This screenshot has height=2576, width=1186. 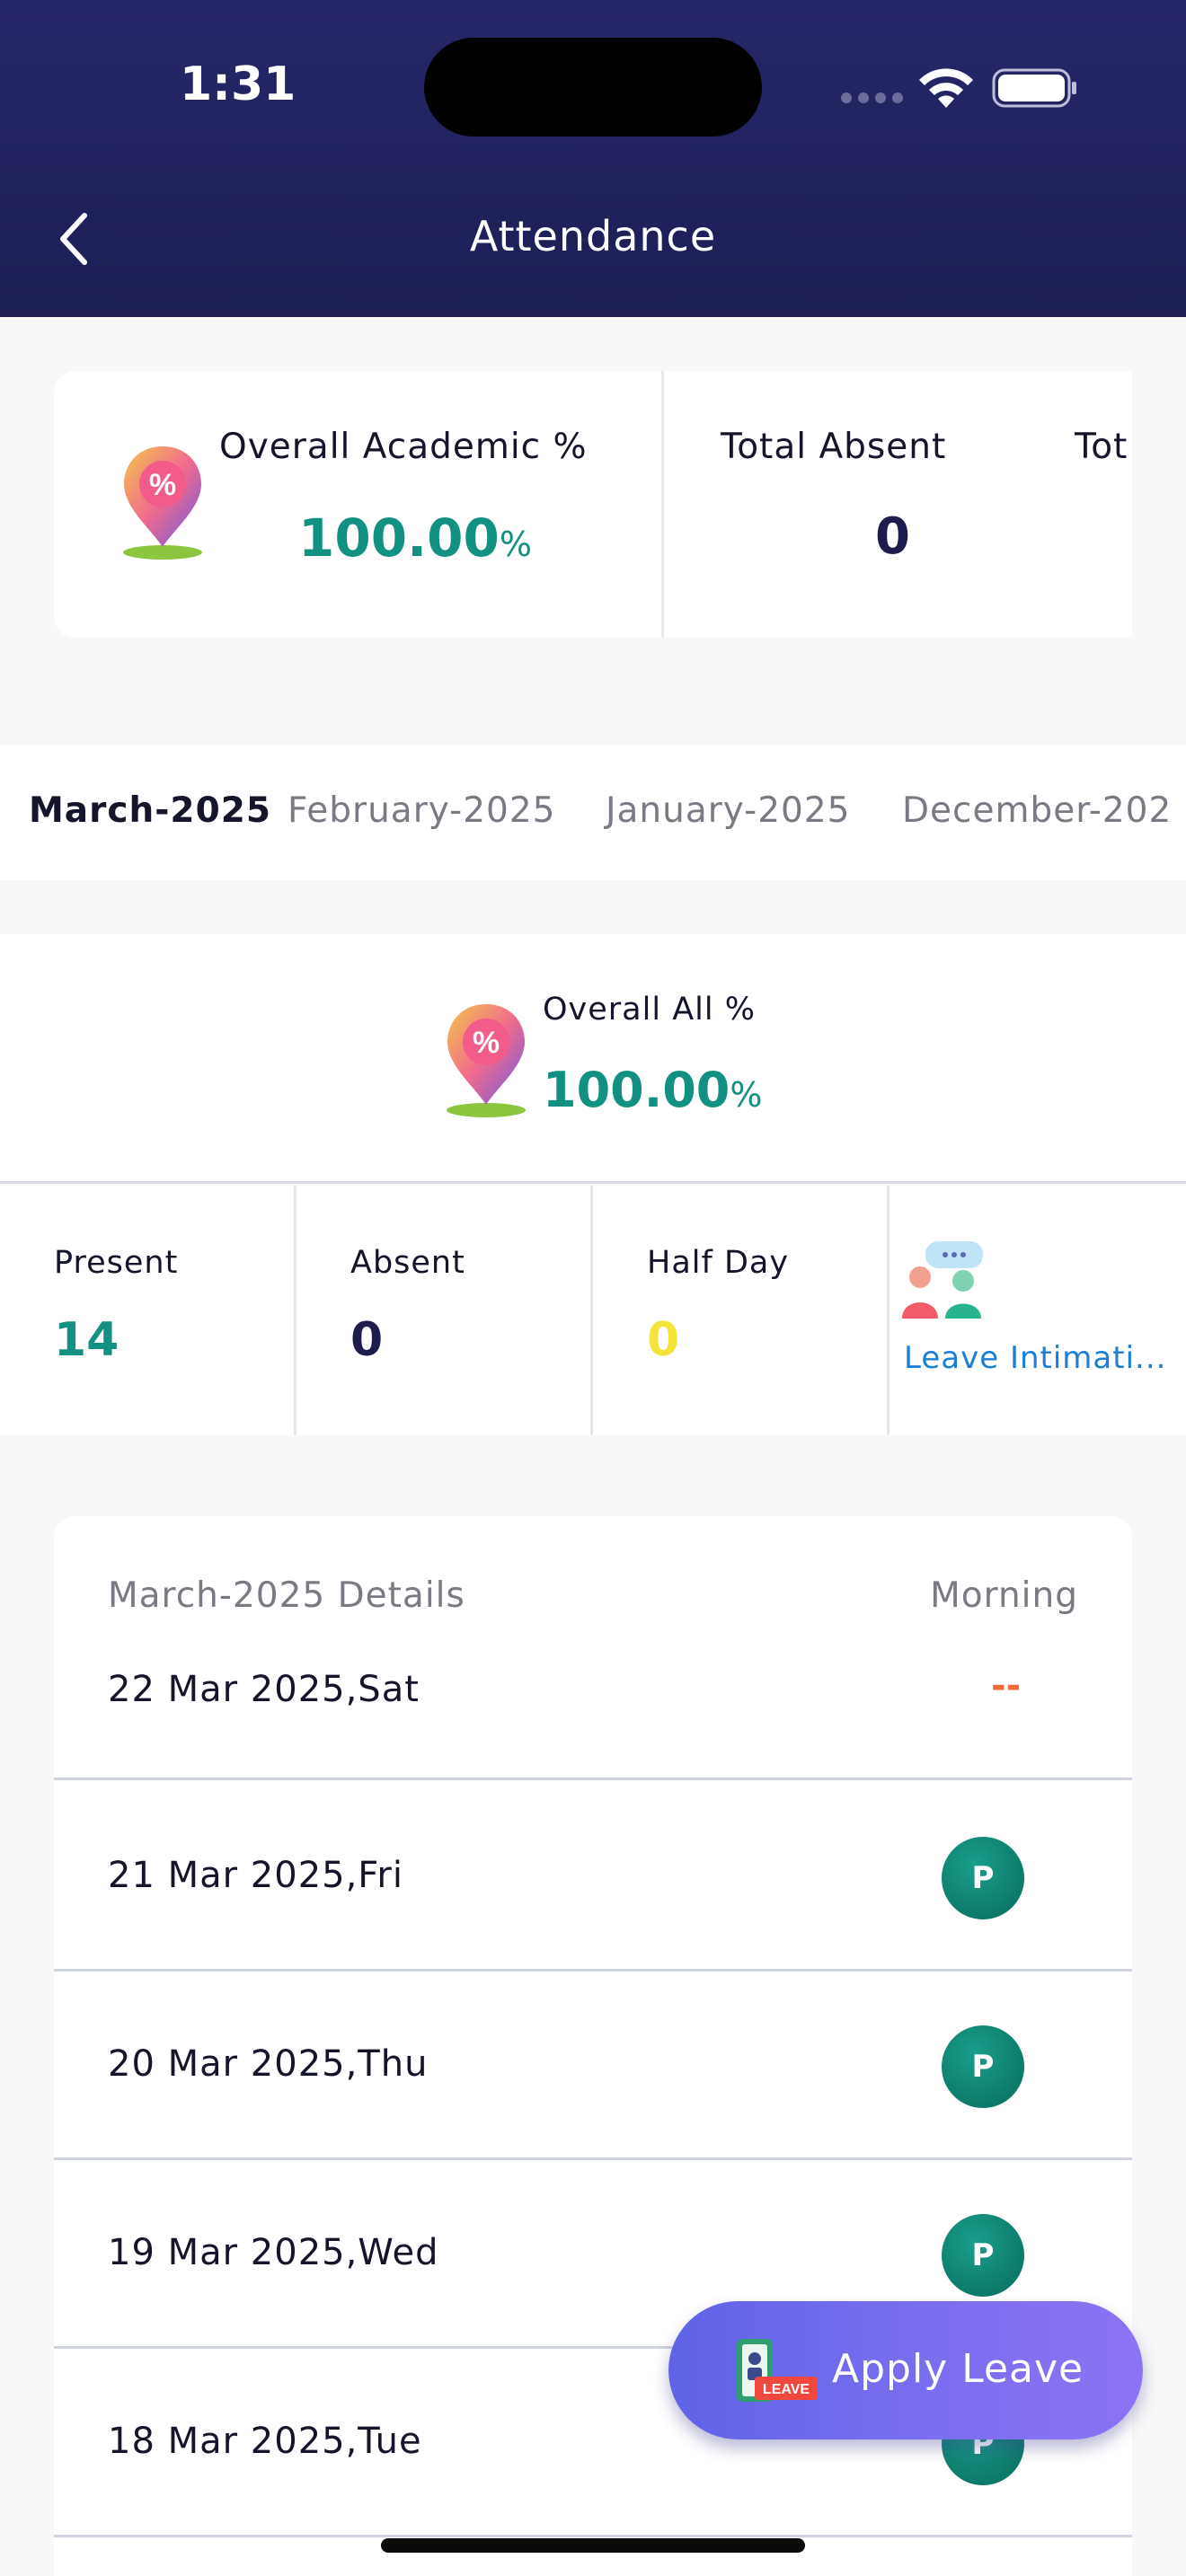 What do you see at coordinates (150, 810) in the screenshot?
I see `tab-march-2025: March-2025` at bounding box center [150, 810].